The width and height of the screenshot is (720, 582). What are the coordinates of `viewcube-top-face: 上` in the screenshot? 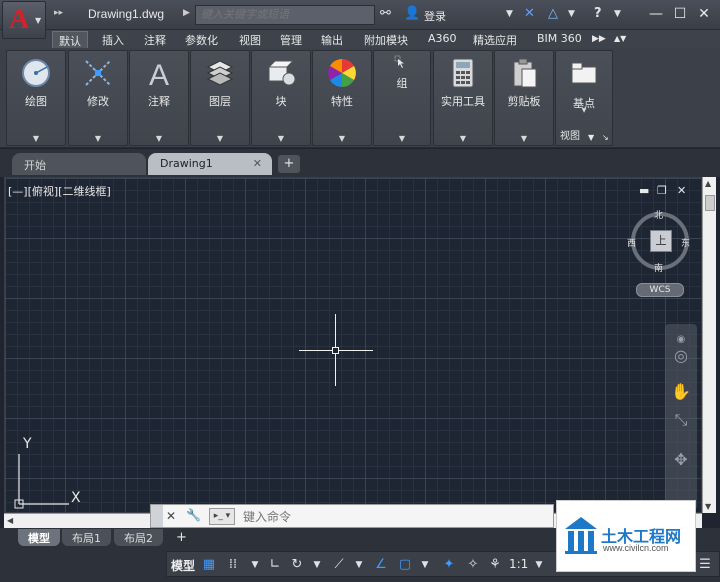 It's located at (661, 241).